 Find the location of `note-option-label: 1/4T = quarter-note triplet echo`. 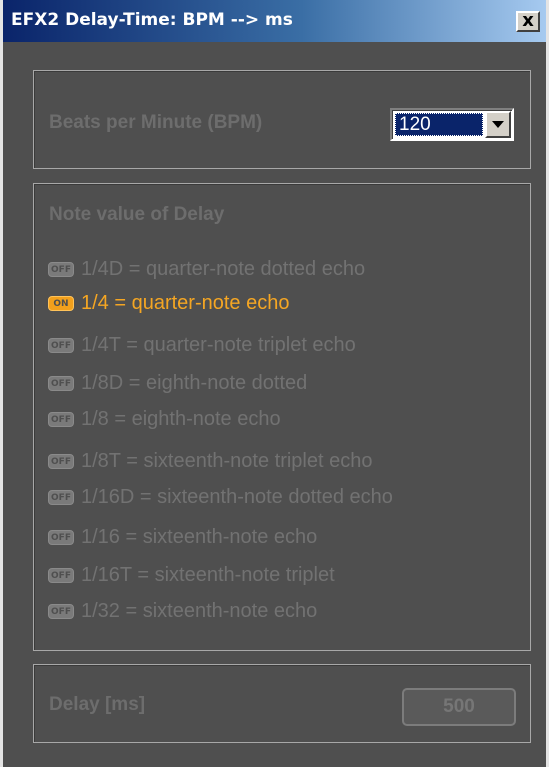

note-option-label: 1/4T = quarter-note triplet echo is located at coordinates (218, 344).